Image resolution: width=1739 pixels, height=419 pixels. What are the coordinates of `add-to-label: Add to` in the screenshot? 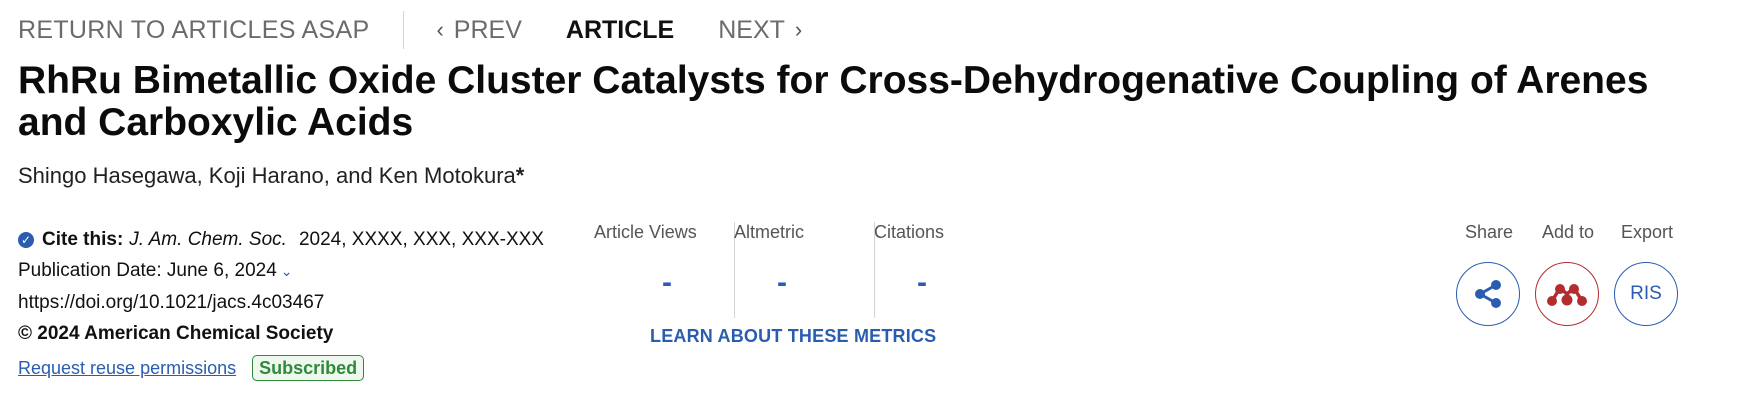 It's located at (1568, 232).